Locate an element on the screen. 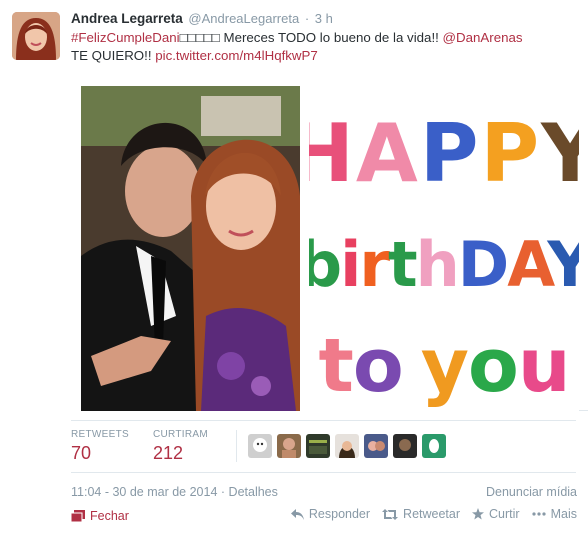 The image size is (588, 535). close-button: Fechar is located at coordinates (100, 516).